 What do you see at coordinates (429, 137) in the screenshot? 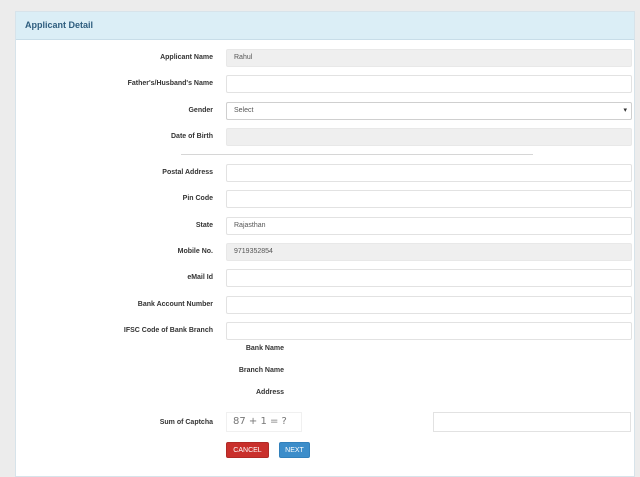
I see `dob-field` at bounding box center [429, 137].